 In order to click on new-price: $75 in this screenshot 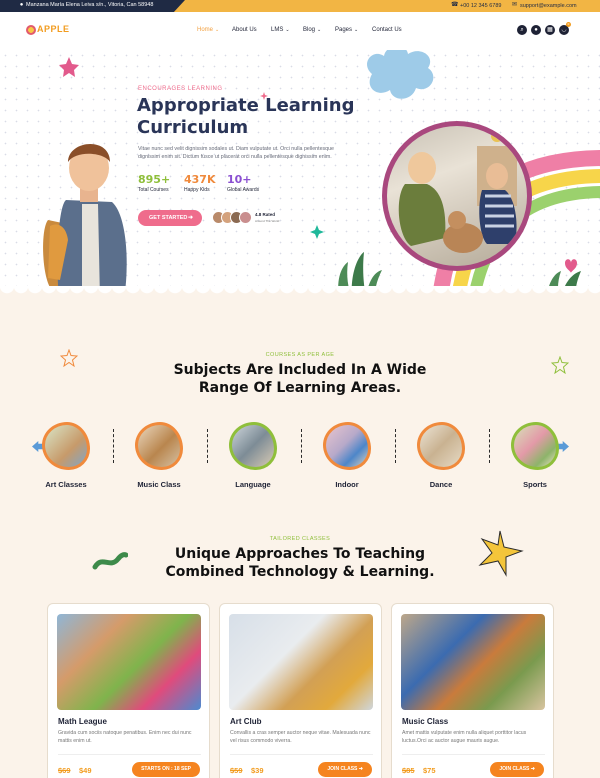, I will do `click(429, 770)`.